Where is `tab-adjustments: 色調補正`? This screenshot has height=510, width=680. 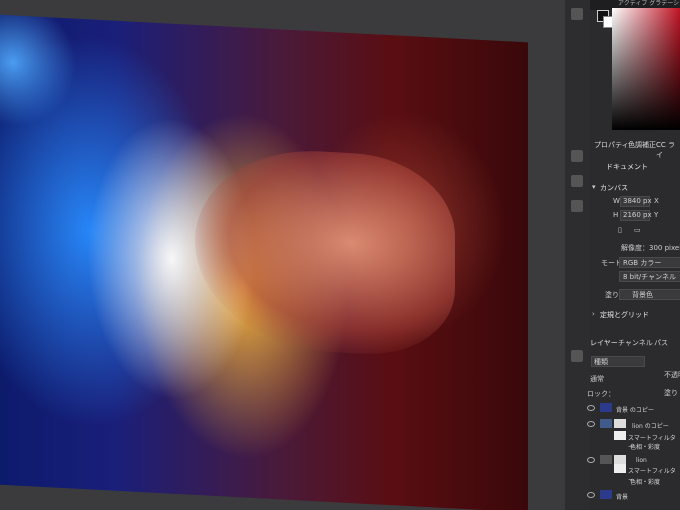 tab-adjustments: 色調補正 is located at coordinates (642, 145).